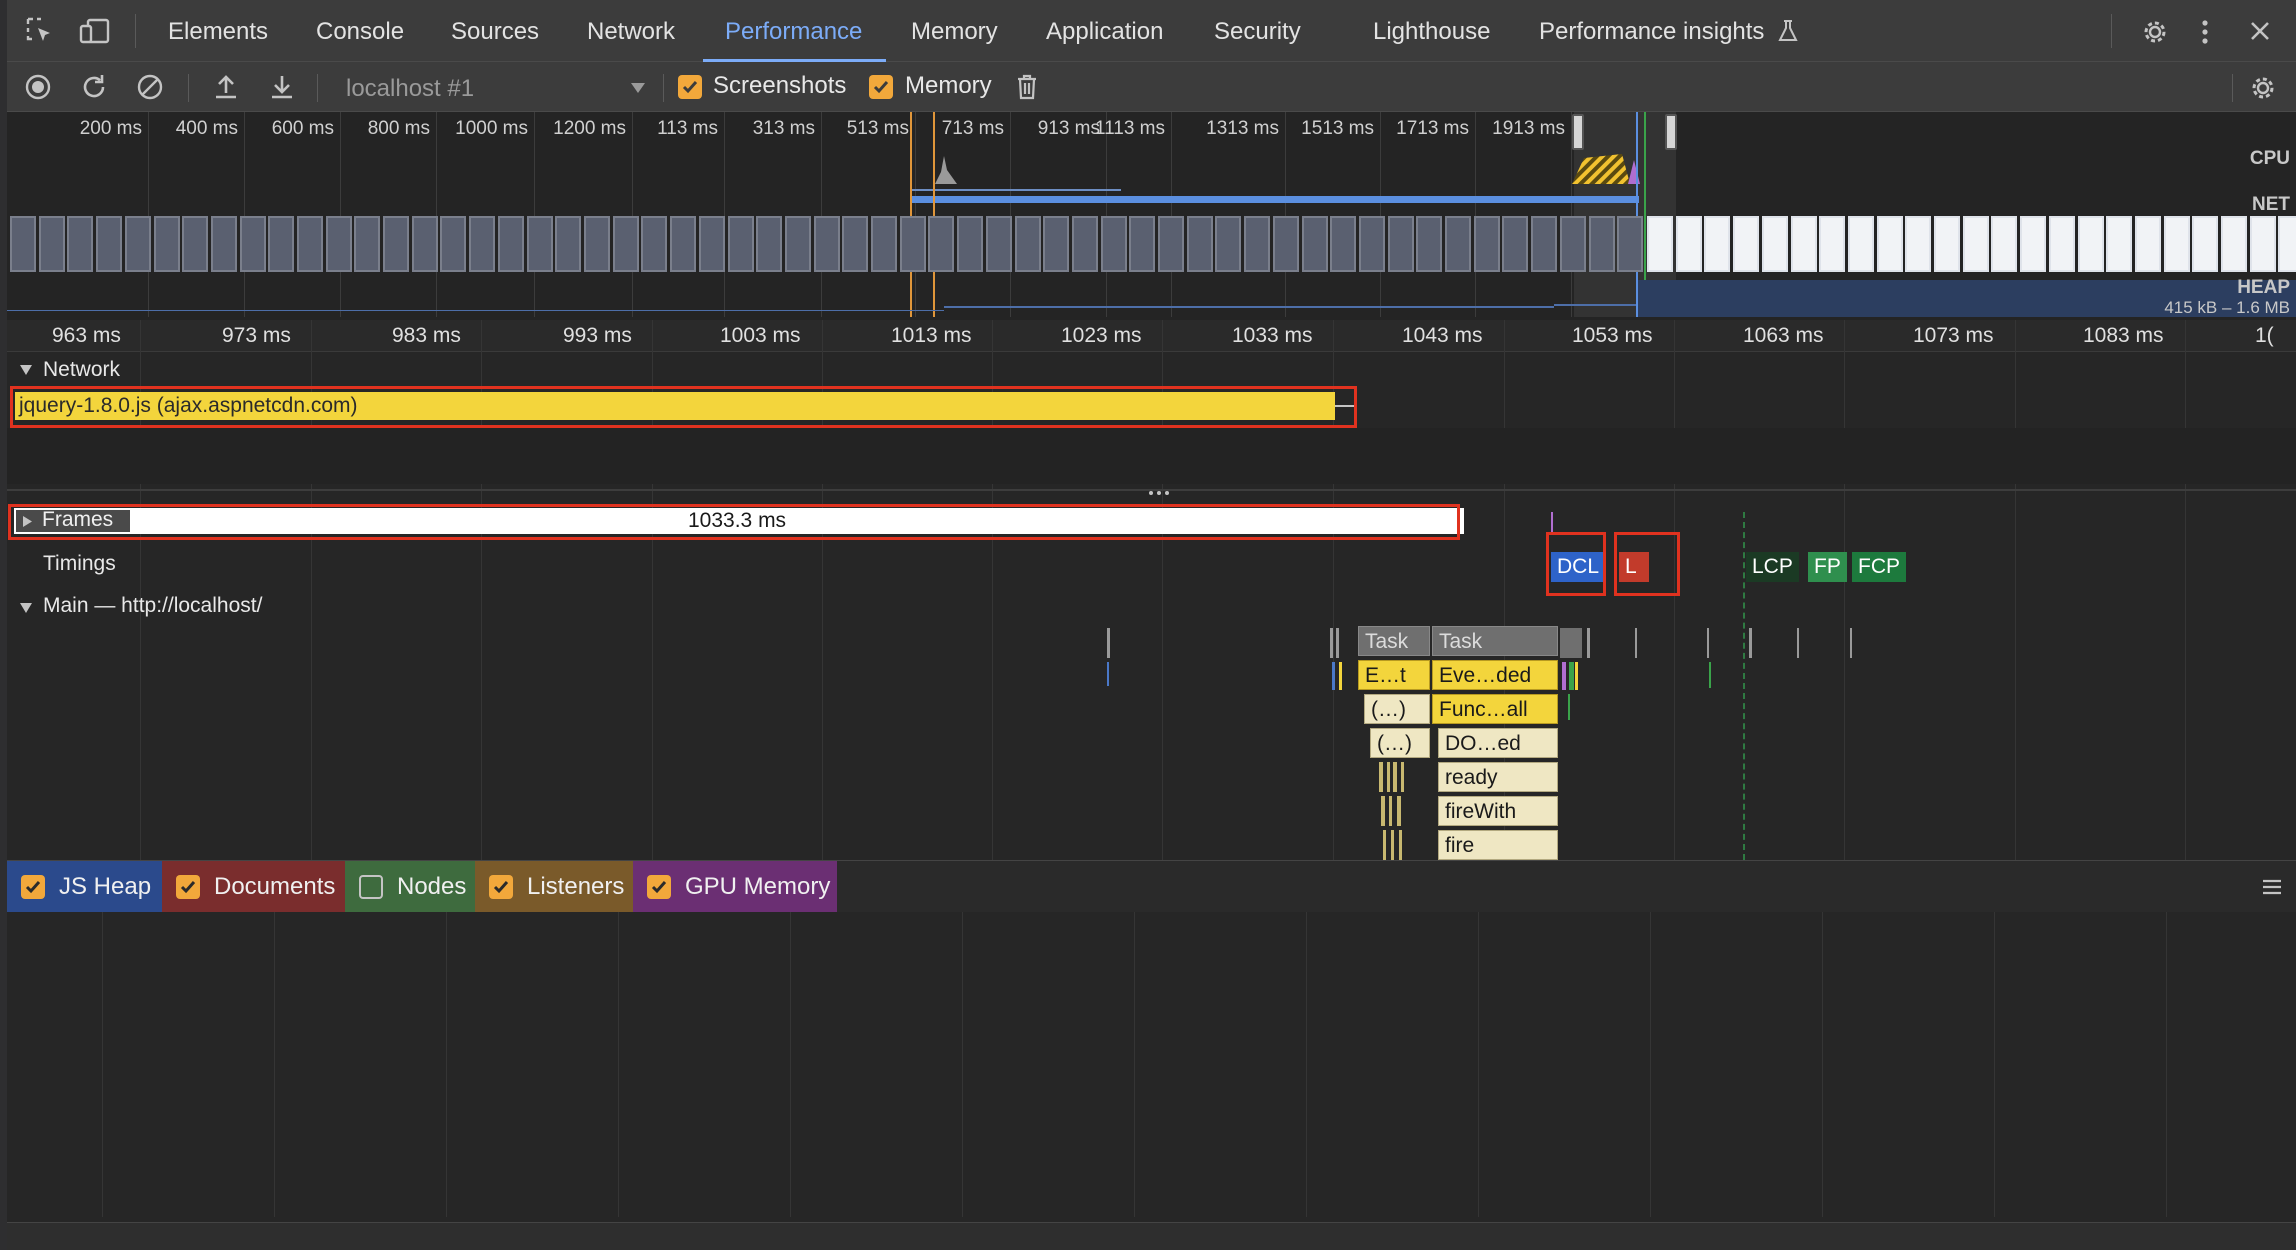 Image resolution: width=2296 pixels, height=1250 pixels. What do you see at coordinates (282, 87) in the screenshot?
I see `download-icon` at bounding box center [282, 87].